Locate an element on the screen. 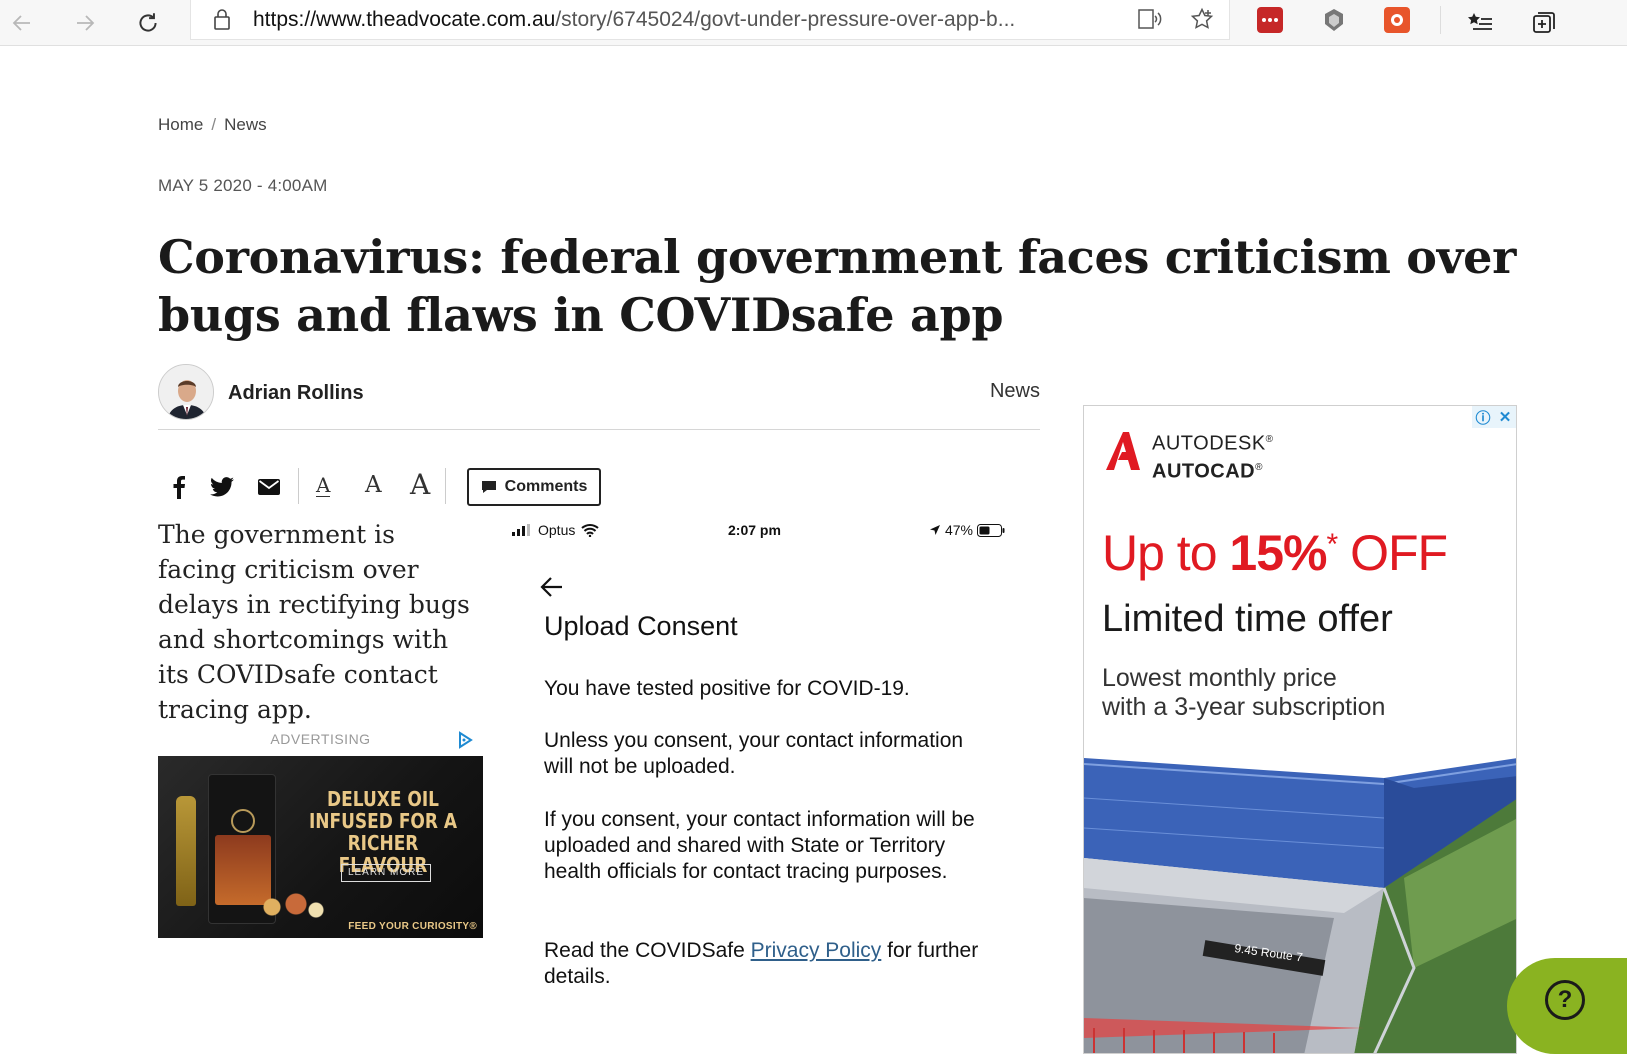 The height and width of the screenshot is (1054, 1627). favorite-star-icon is located at coordinates (1202, 19).